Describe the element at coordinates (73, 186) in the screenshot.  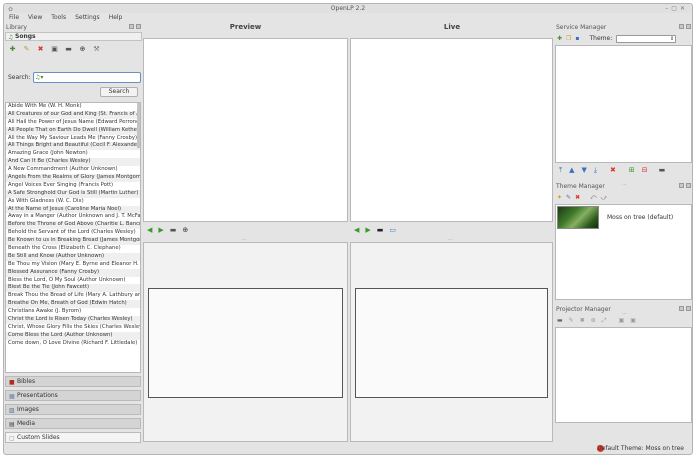
I see `song-list-item: Angel Voices Ever Singing (Francis Pott)` at that location.